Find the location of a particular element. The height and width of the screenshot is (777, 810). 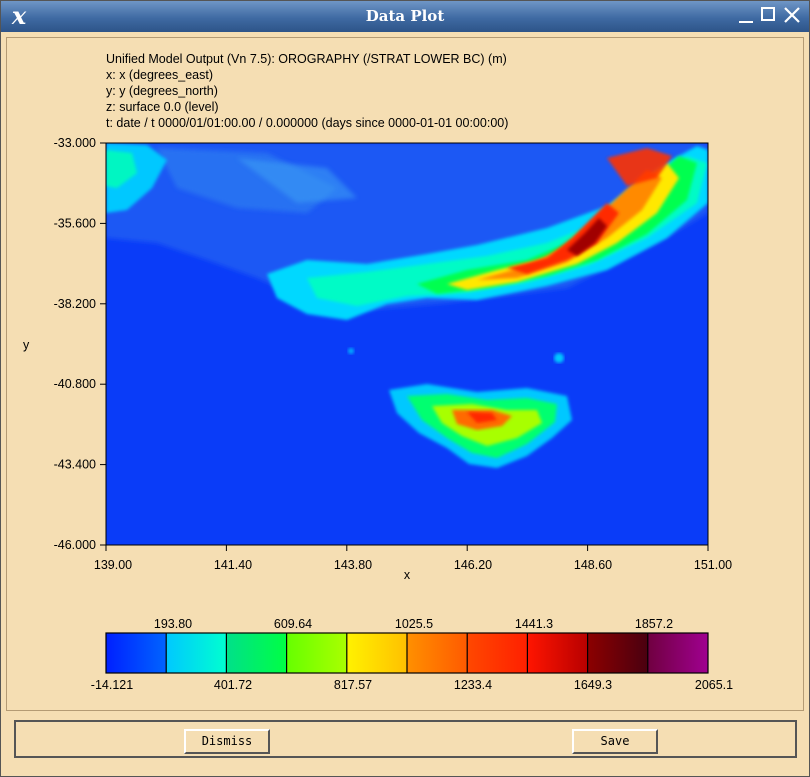

colorbar-label-bottom: 1233.4 is located at coordinates (473, 685).